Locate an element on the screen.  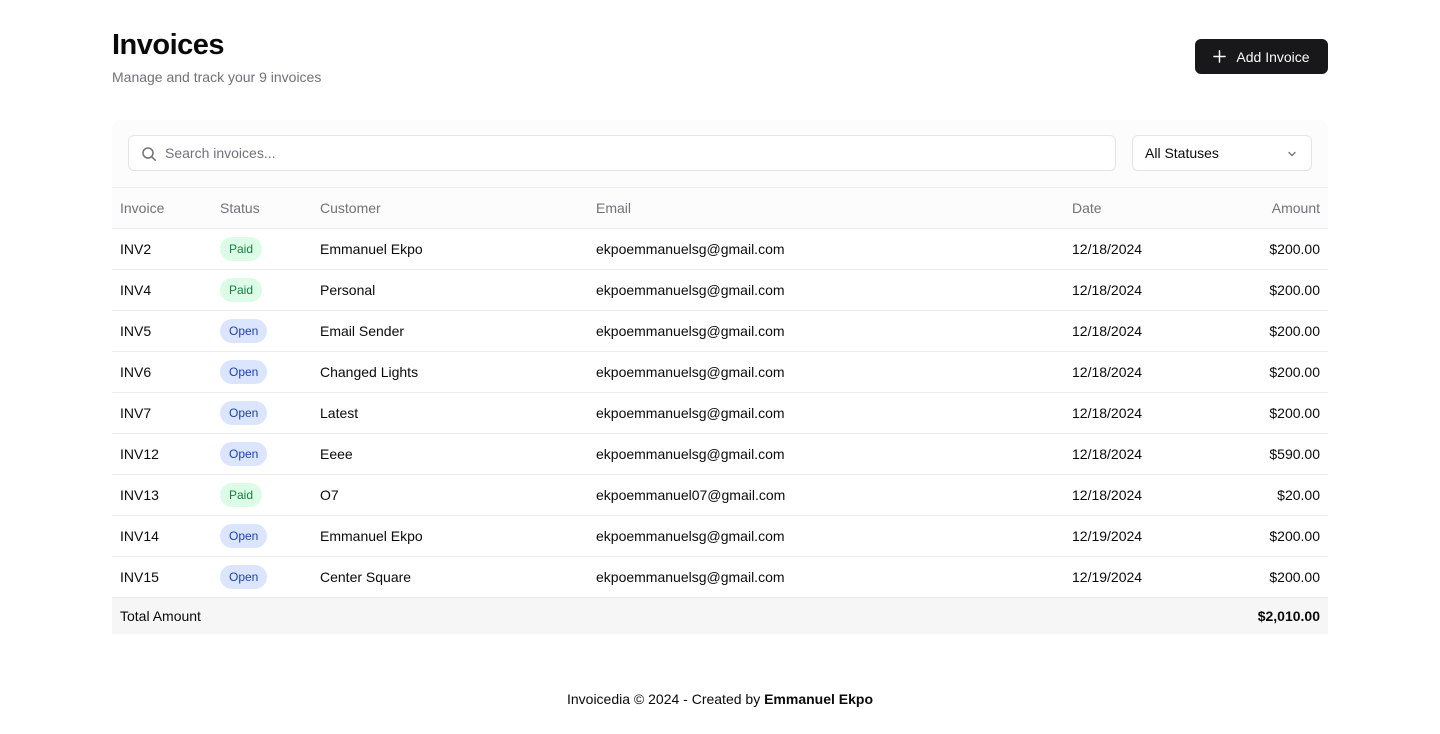
total-label: Total Amount is located at coordinates (160, 615).